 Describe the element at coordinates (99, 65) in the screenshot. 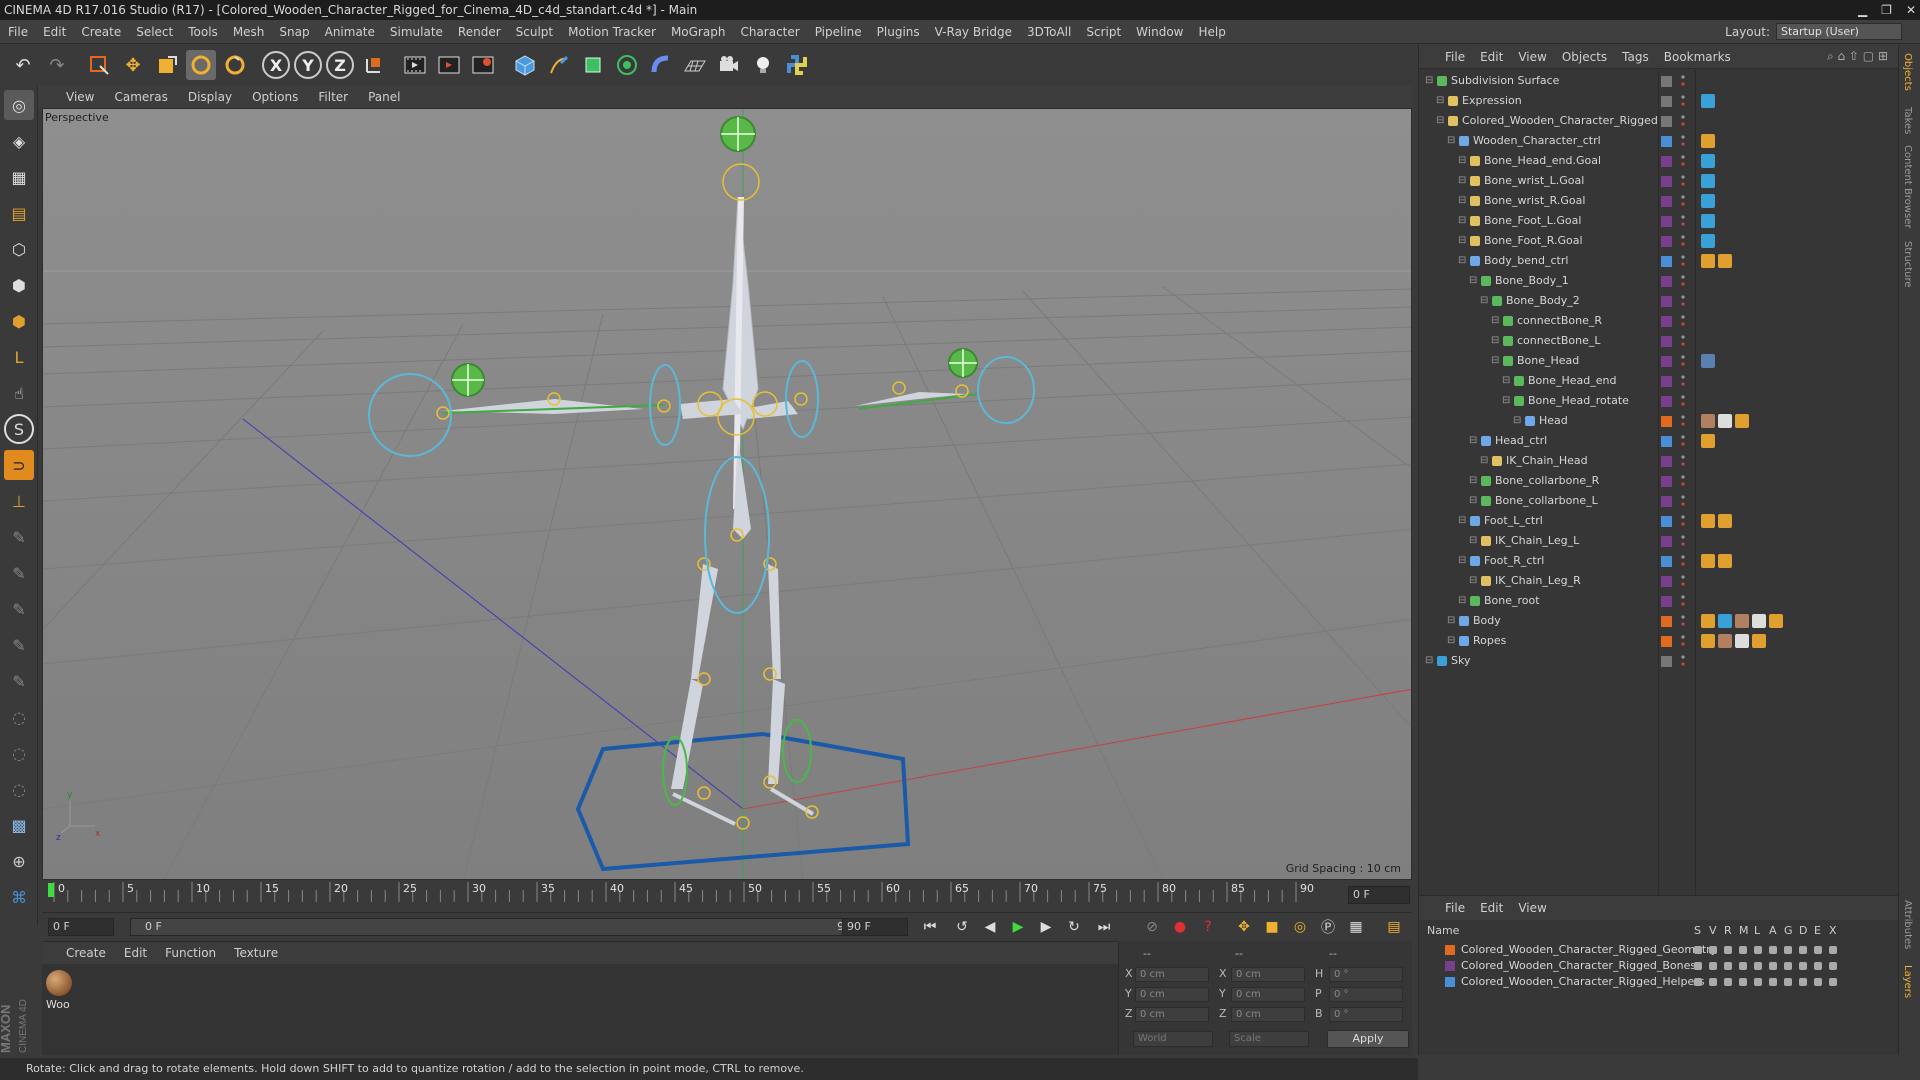

I see `live-selection-icon` at that location.